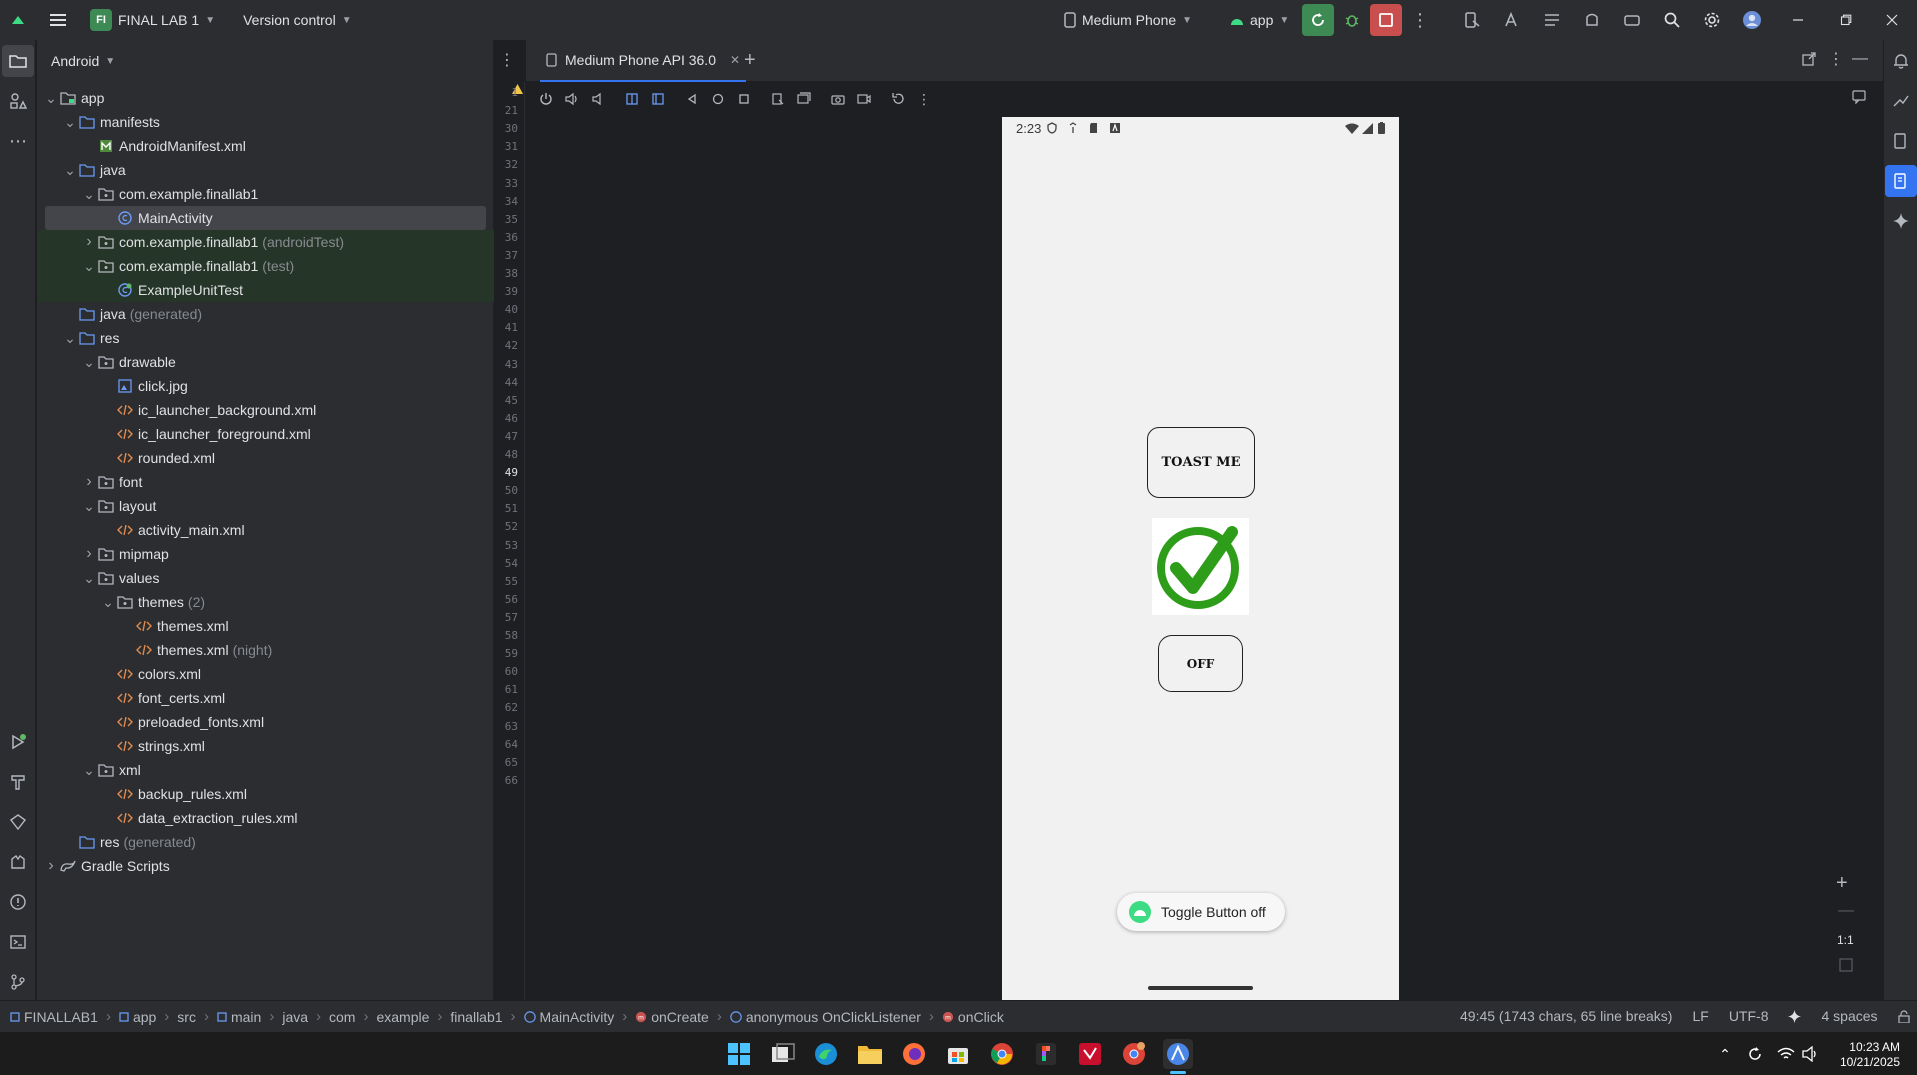 Image resolution: width=1917 pixels, height=1075 pixels. What do you see at coordinates (568, 1017) in the screenshot?
I see `breadcrumb-item: MainActivity` at bounding box center [568, 1017].